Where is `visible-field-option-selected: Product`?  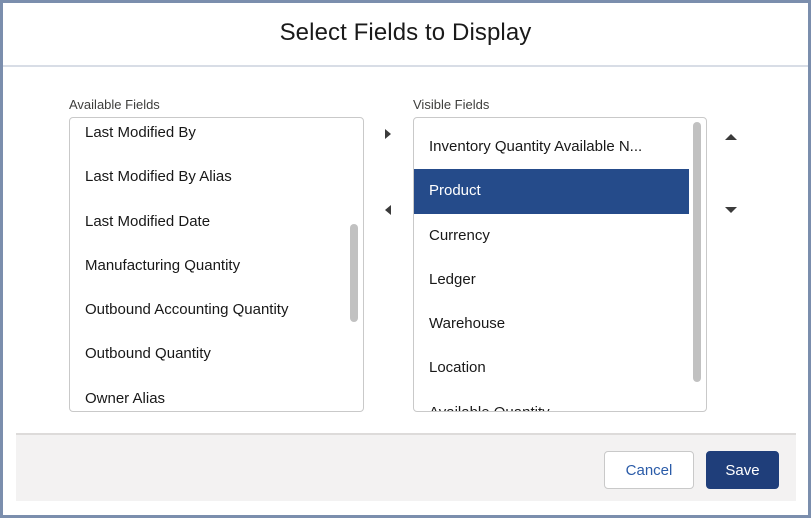 visible-field-option-selected: Product is located at coordinates (551, 191).